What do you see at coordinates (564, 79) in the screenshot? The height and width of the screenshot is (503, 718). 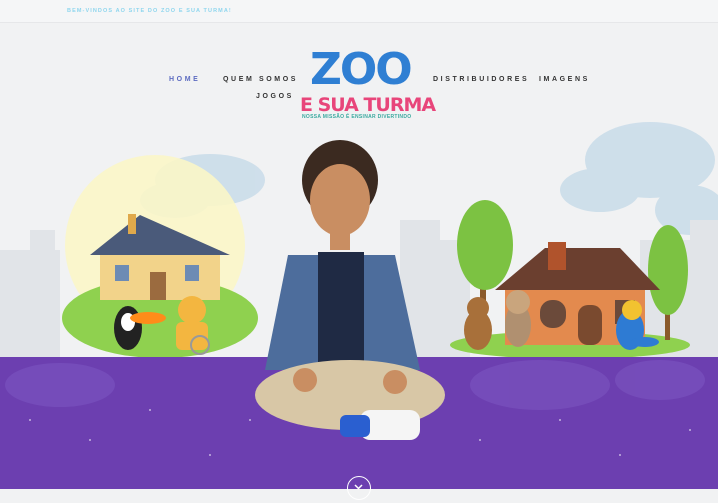 I see `nav-imagens: IMAGENS` at bounding box center [564, 79].